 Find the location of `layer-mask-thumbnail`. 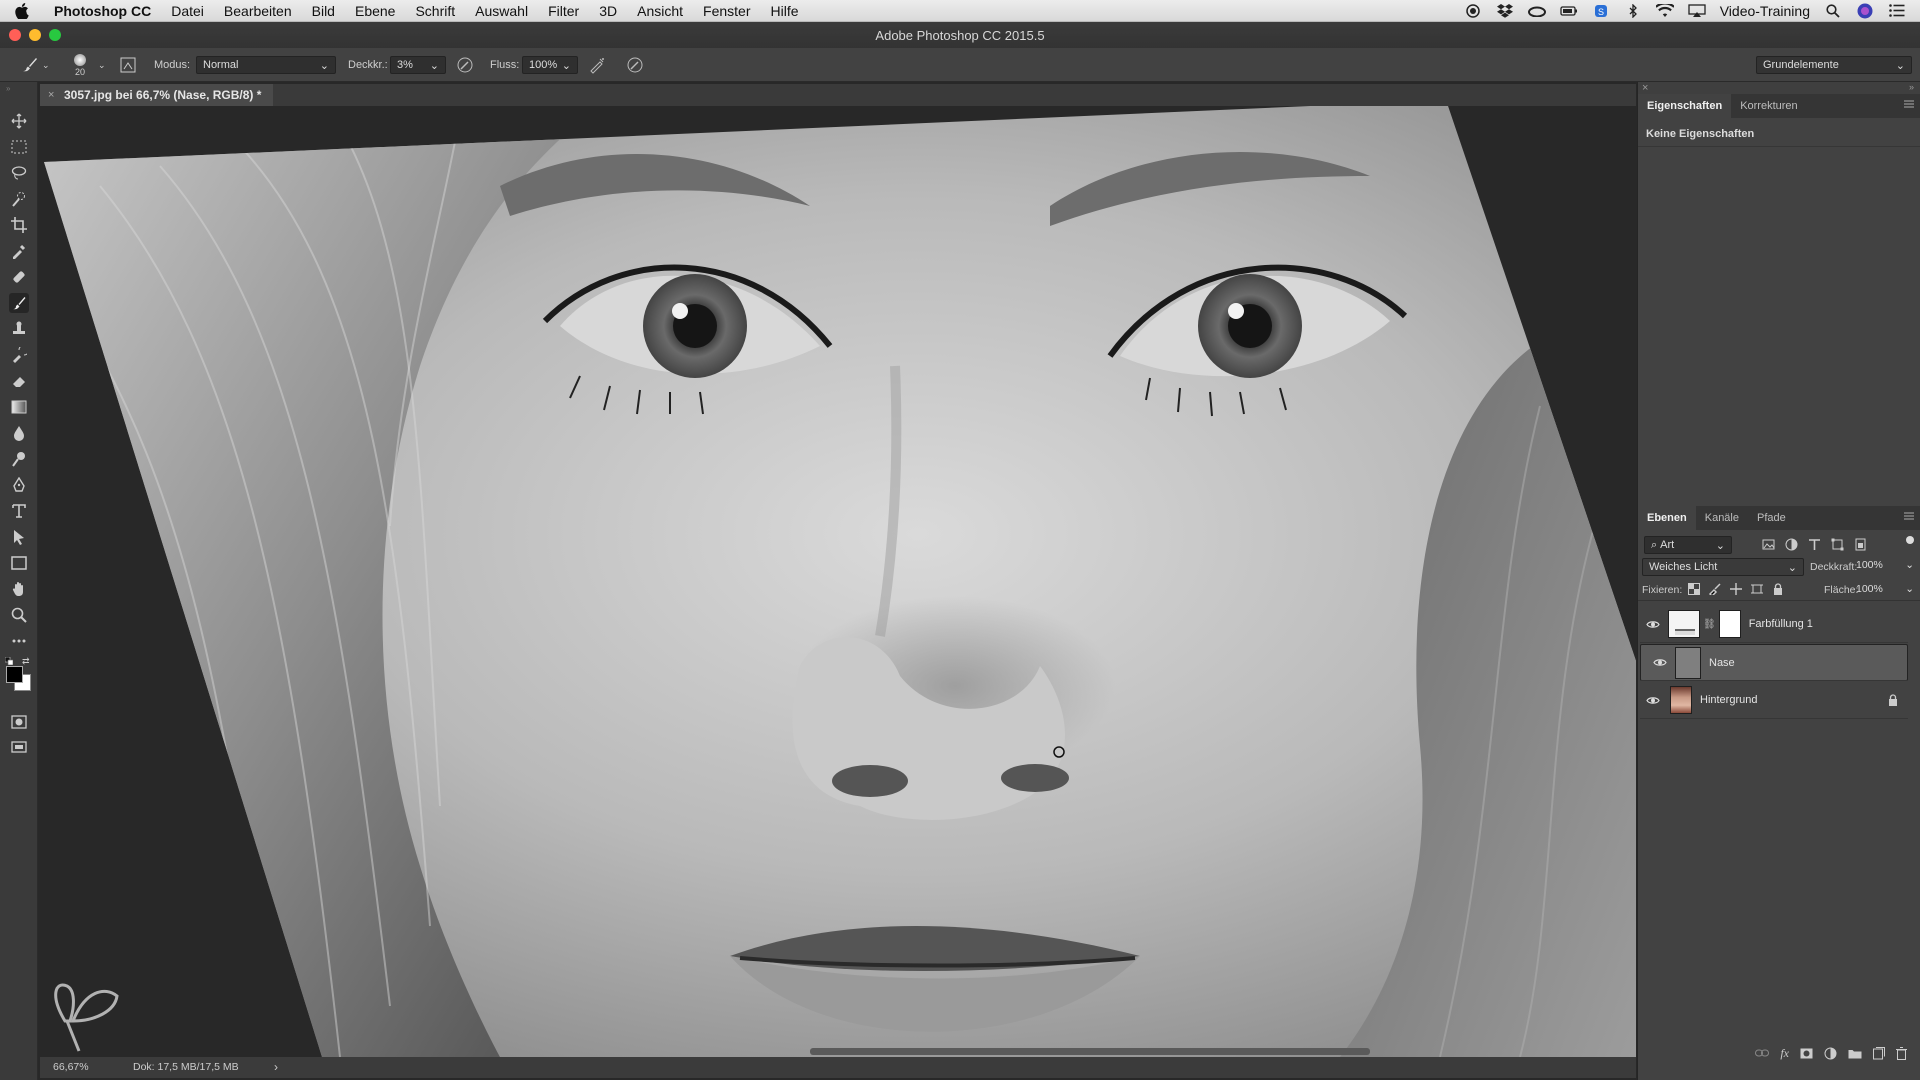

layer-mask-thumbnail is located at coordinates (1729, 624).